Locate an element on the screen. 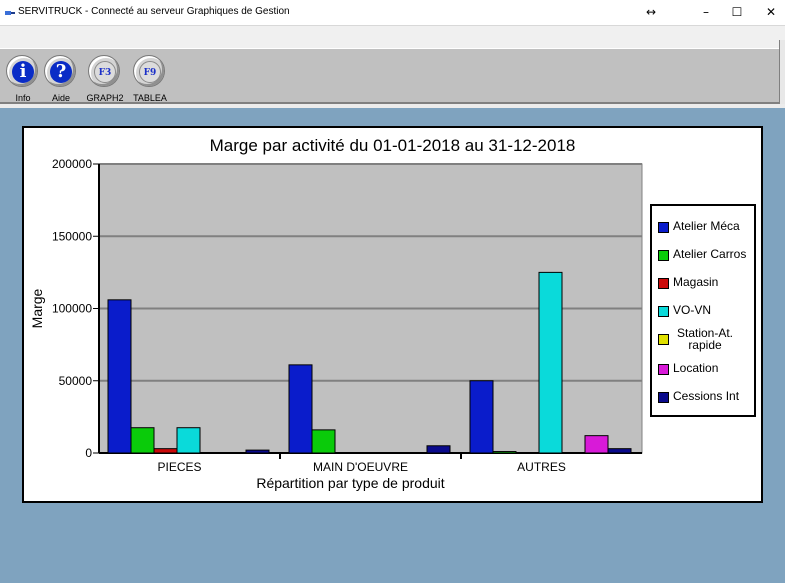 This screenshot has width=785, height=583. tablea-label: TABLEA is located at coordinates (150, 98).